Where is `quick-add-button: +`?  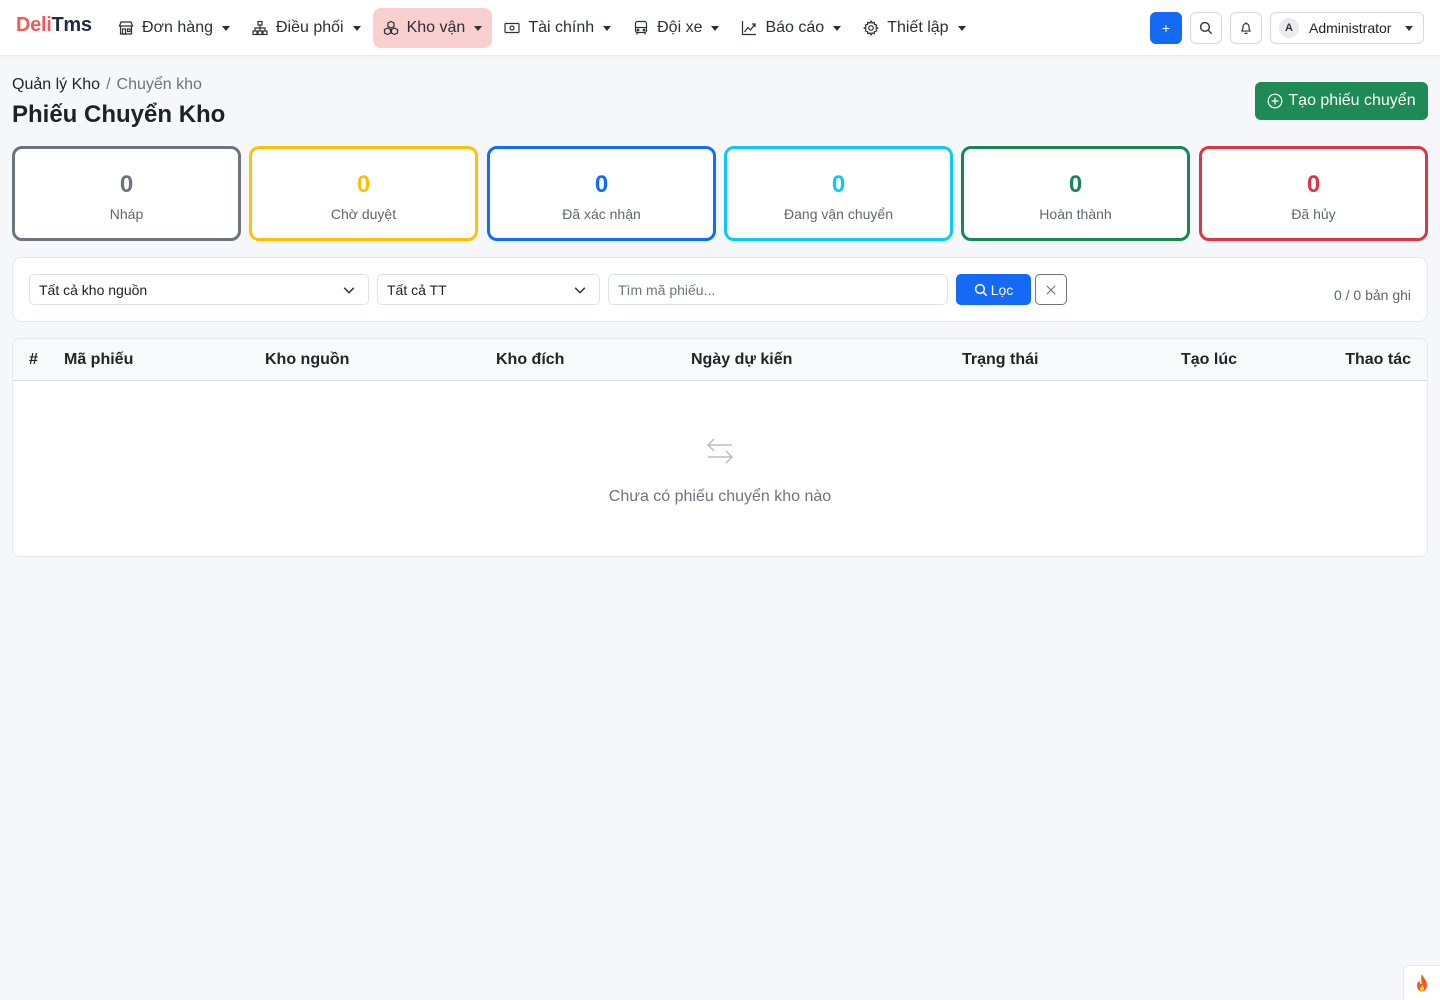 quick-add-button: + is located at coordinates (1166, 28).